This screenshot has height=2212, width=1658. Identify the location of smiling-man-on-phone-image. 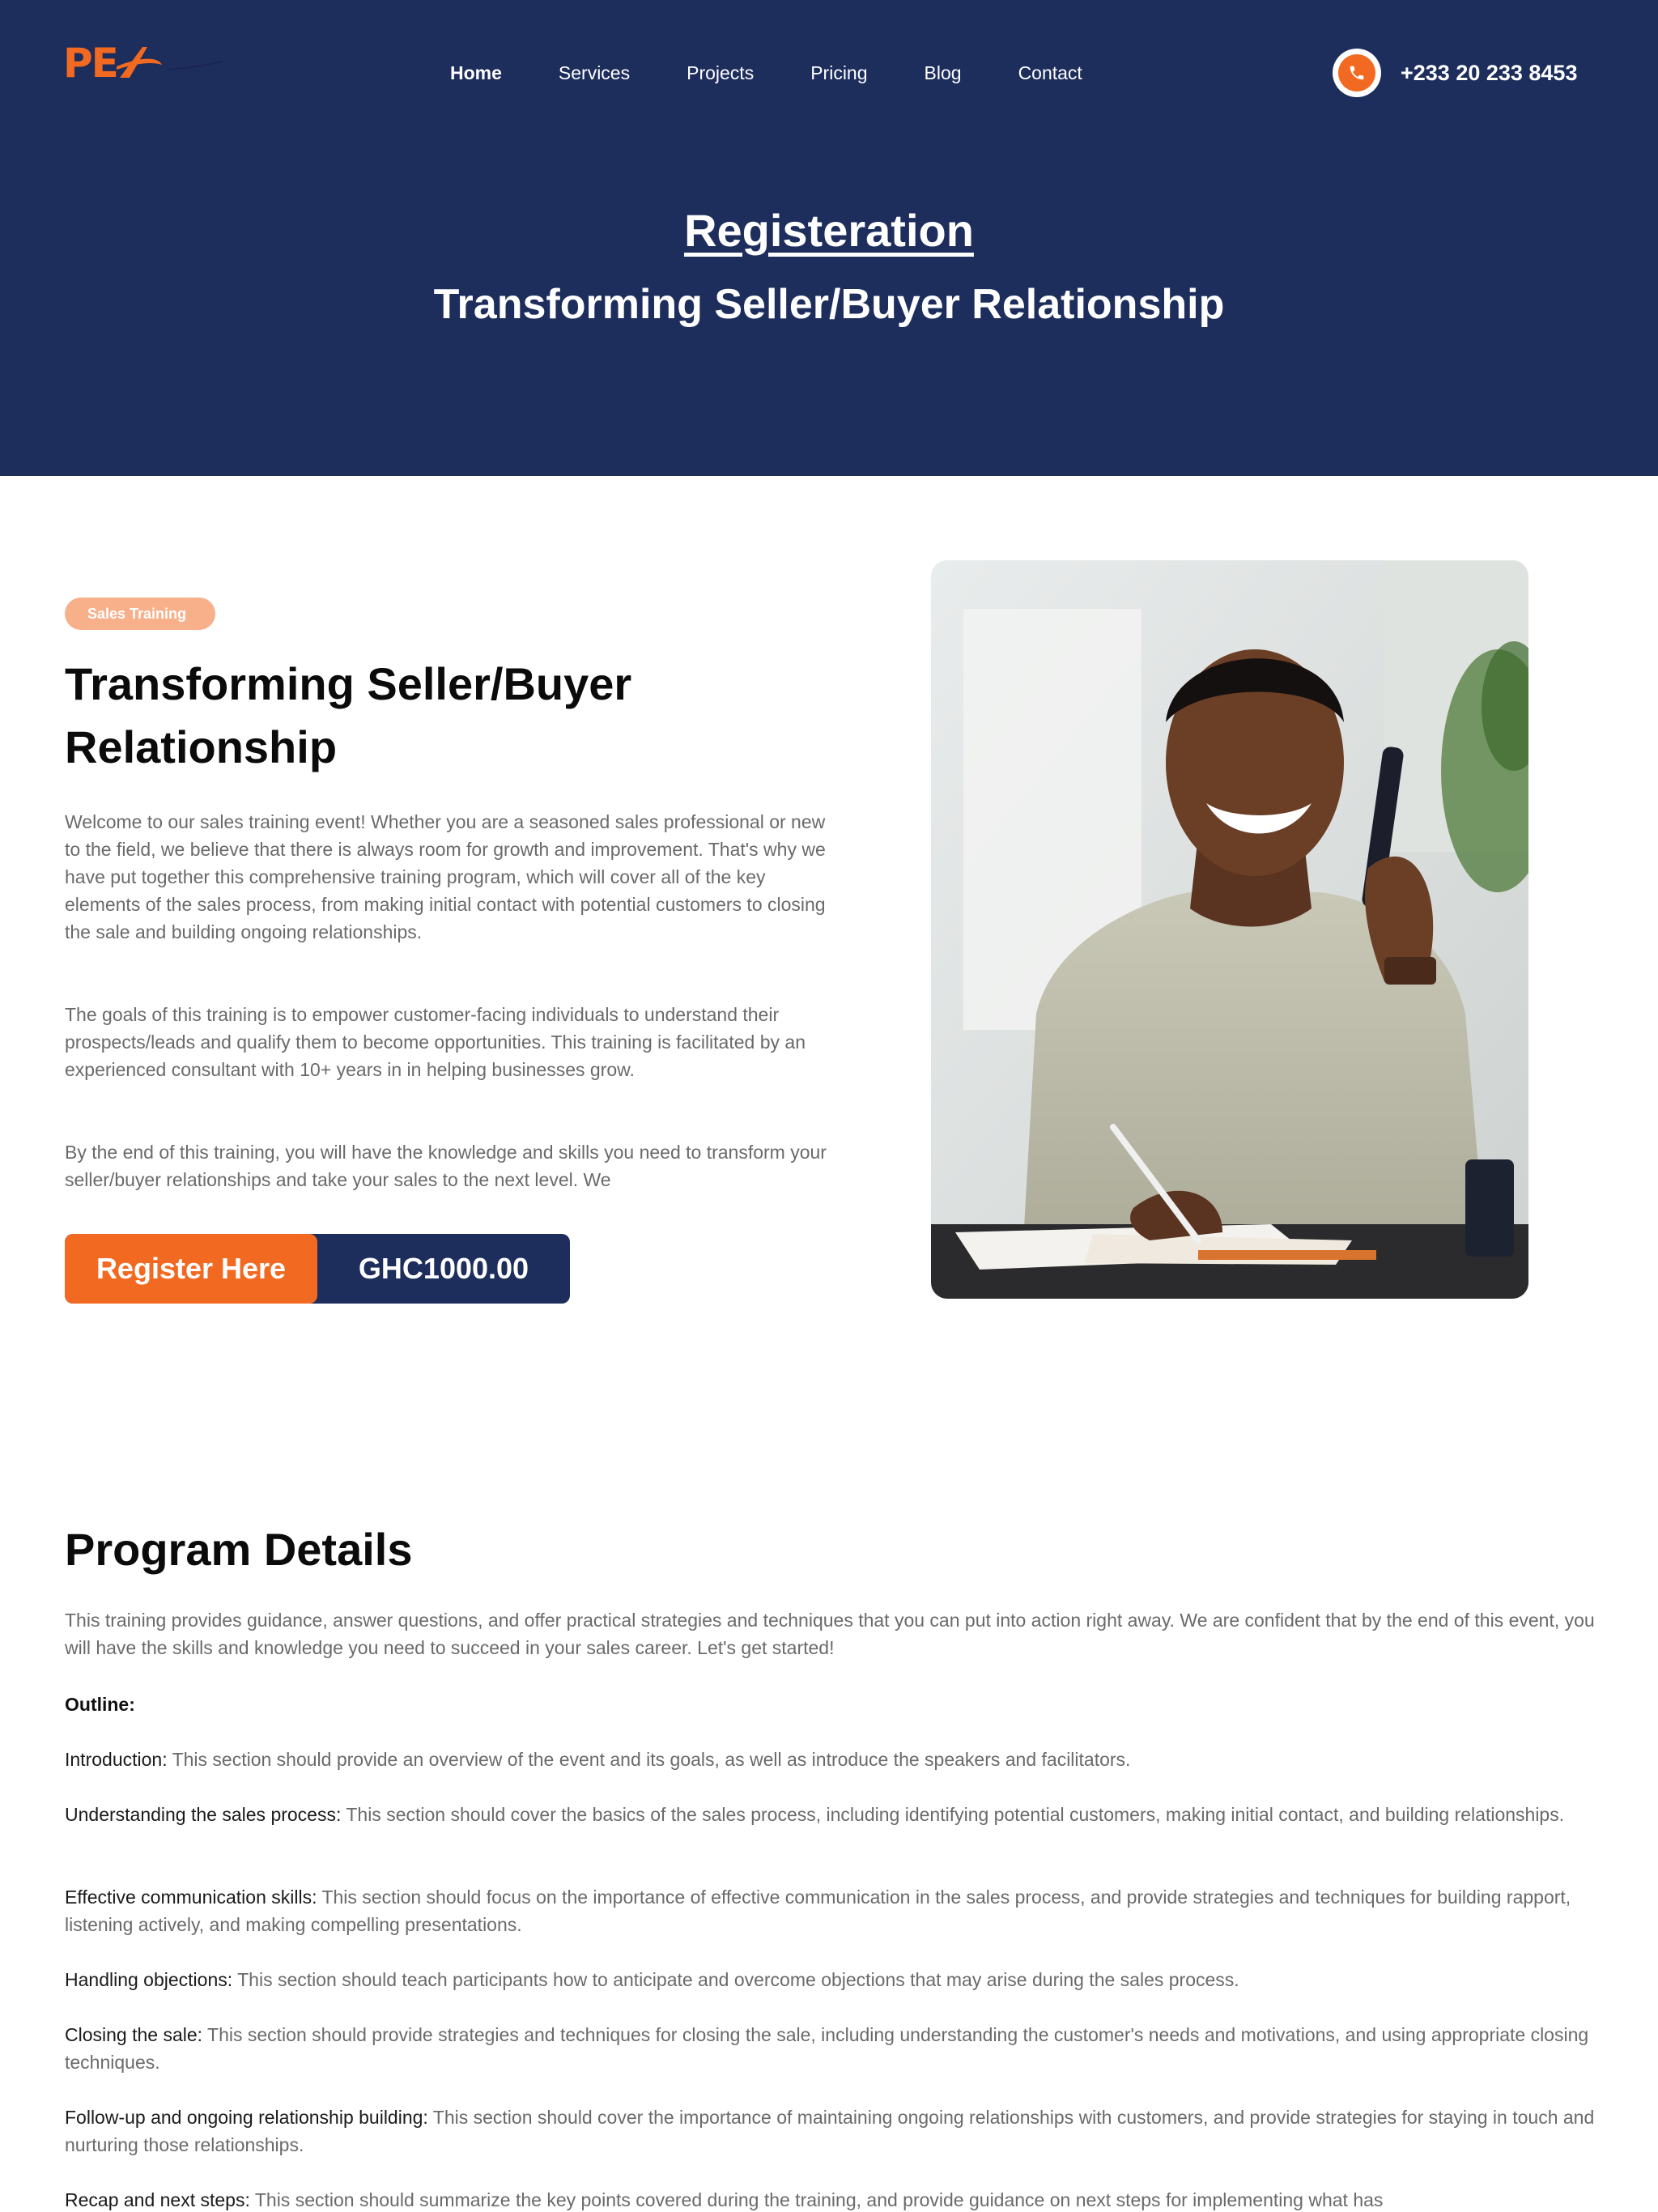
(1229, 929).